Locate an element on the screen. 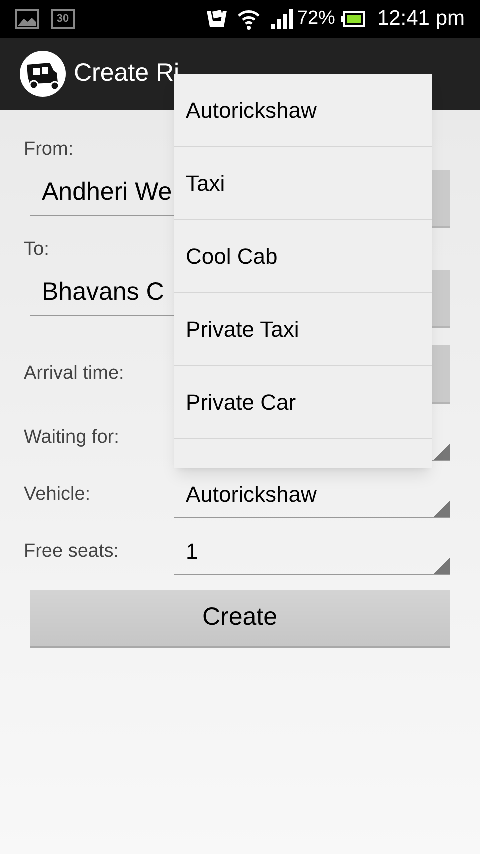 The width and height of the screenshot is (480, 854). rickshaw-logo-icon is located at coordinates (43, 74).